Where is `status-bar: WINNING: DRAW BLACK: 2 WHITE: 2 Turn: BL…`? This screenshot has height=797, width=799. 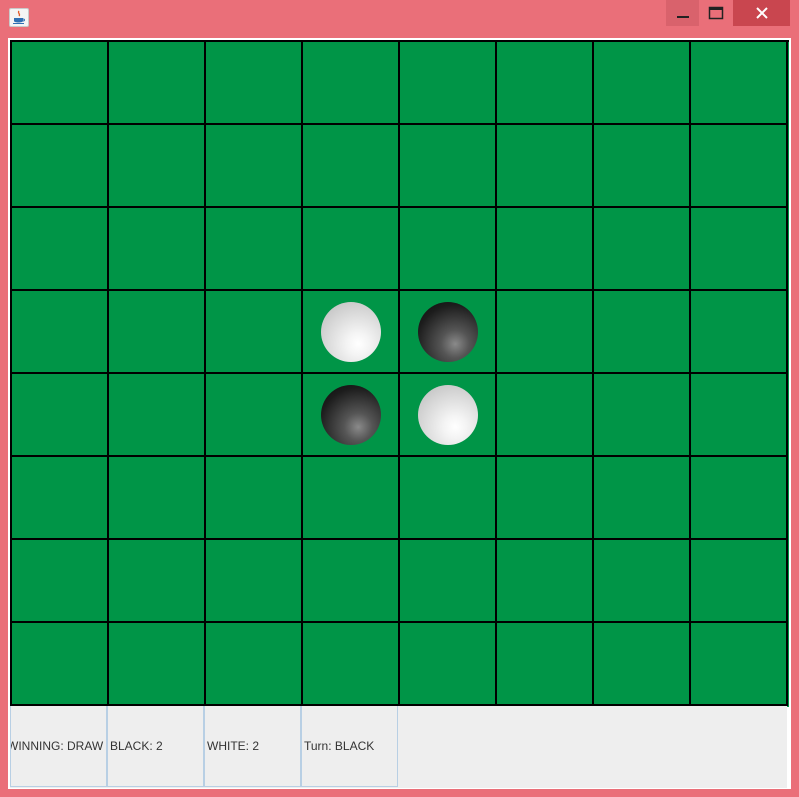
status-bar: WINNING: DRAW BLACK: 2 WHITE: 2 Turn: BL… is located at coordinates (398, 747).